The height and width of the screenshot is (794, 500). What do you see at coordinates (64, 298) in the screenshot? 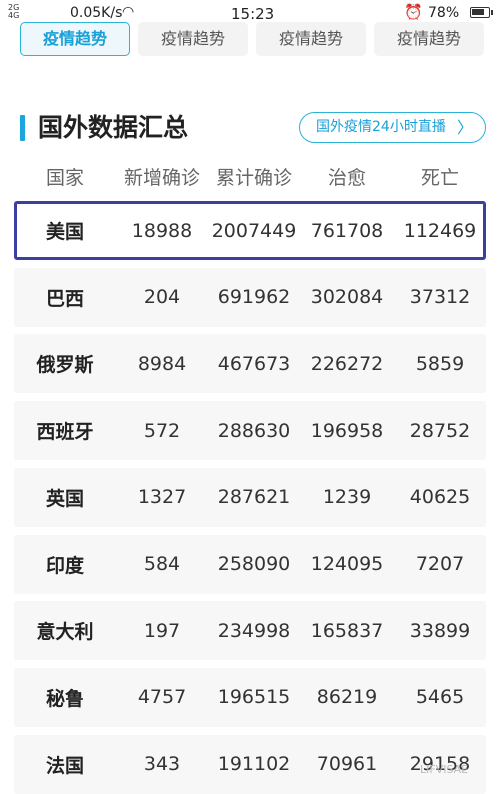
I see `cell-country: 巴西` at bounding box center [64, 298].